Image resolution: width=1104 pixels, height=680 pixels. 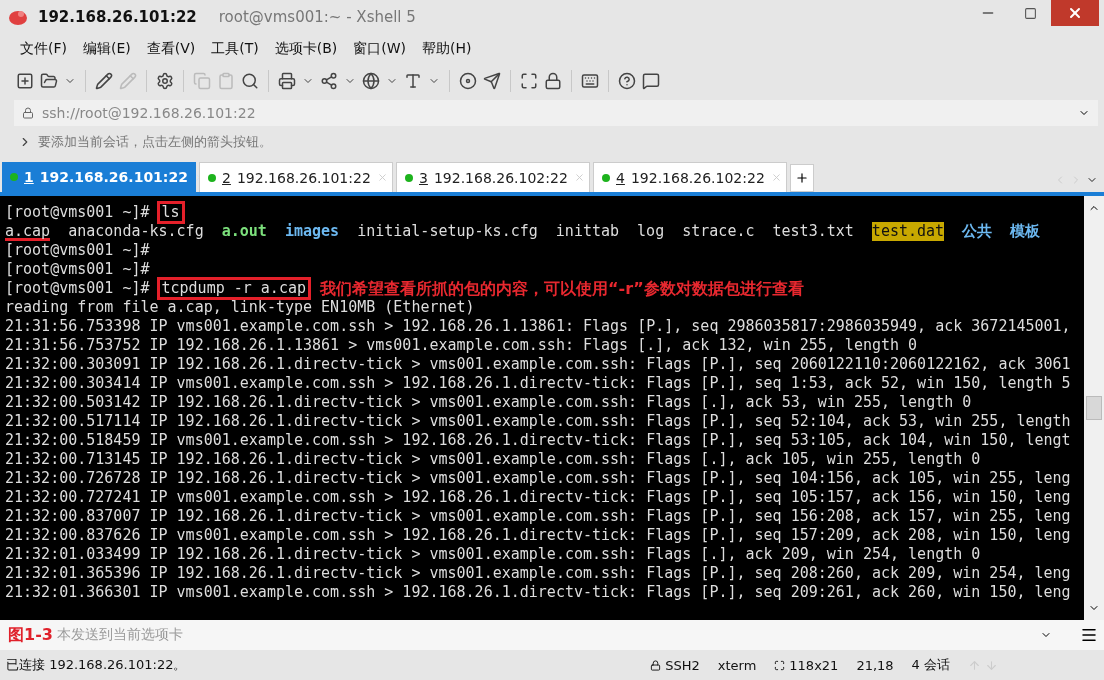 What do you see at coordinates (244, 231) in the screenshot?
I see `executable-file: a.out` at bounding box center [244, 231].